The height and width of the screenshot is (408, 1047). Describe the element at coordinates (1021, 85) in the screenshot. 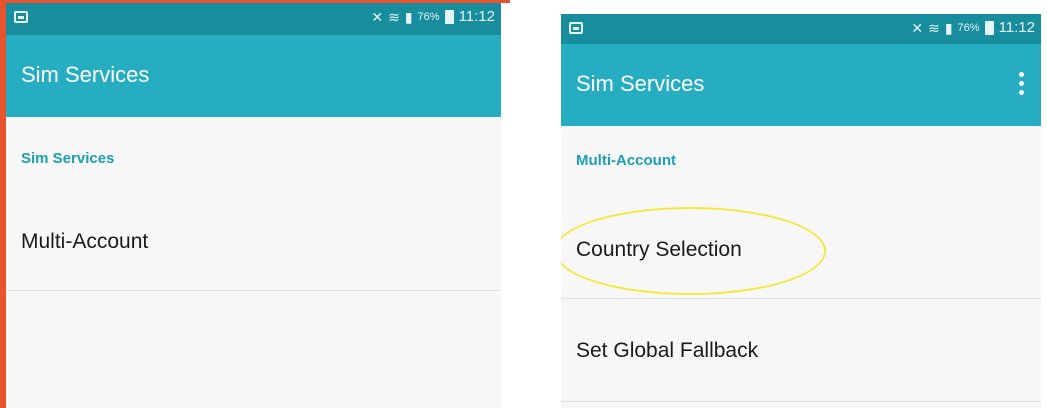

I see `overflow-menu-icon` at that location.